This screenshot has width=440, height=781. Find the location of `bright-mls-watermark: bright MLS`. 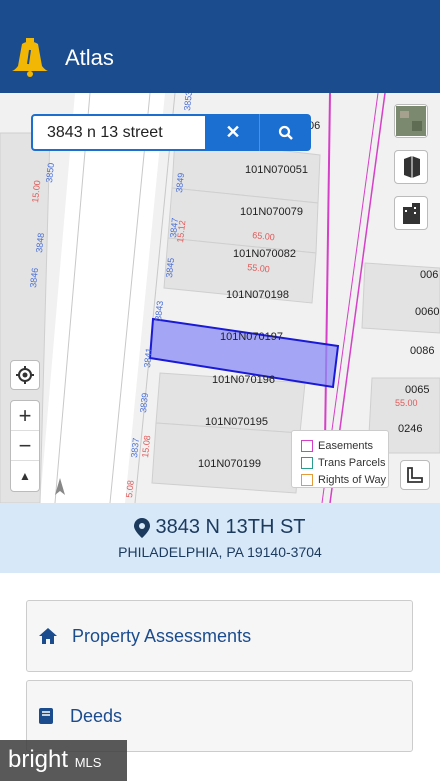

bright-mls-watermark: bright MLS is located at coordinates (63, 760).